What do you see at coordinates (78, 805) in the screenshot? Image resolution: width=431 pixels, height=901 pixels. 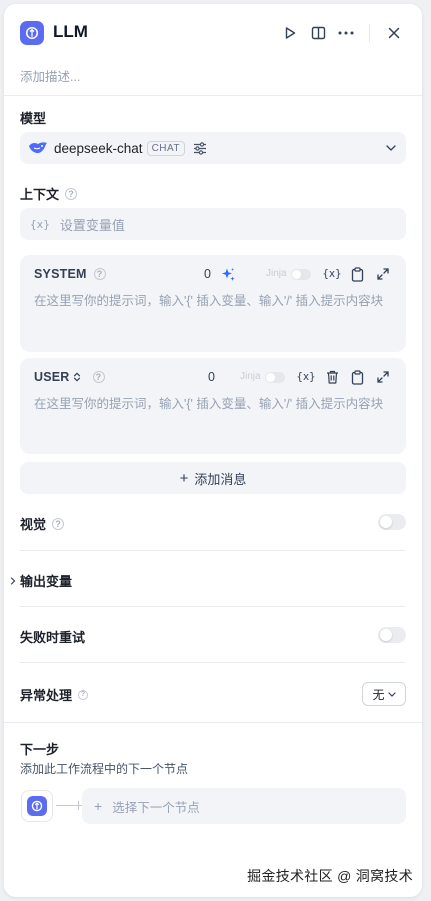 I see `connector-end` at bounding box center [78, 805].